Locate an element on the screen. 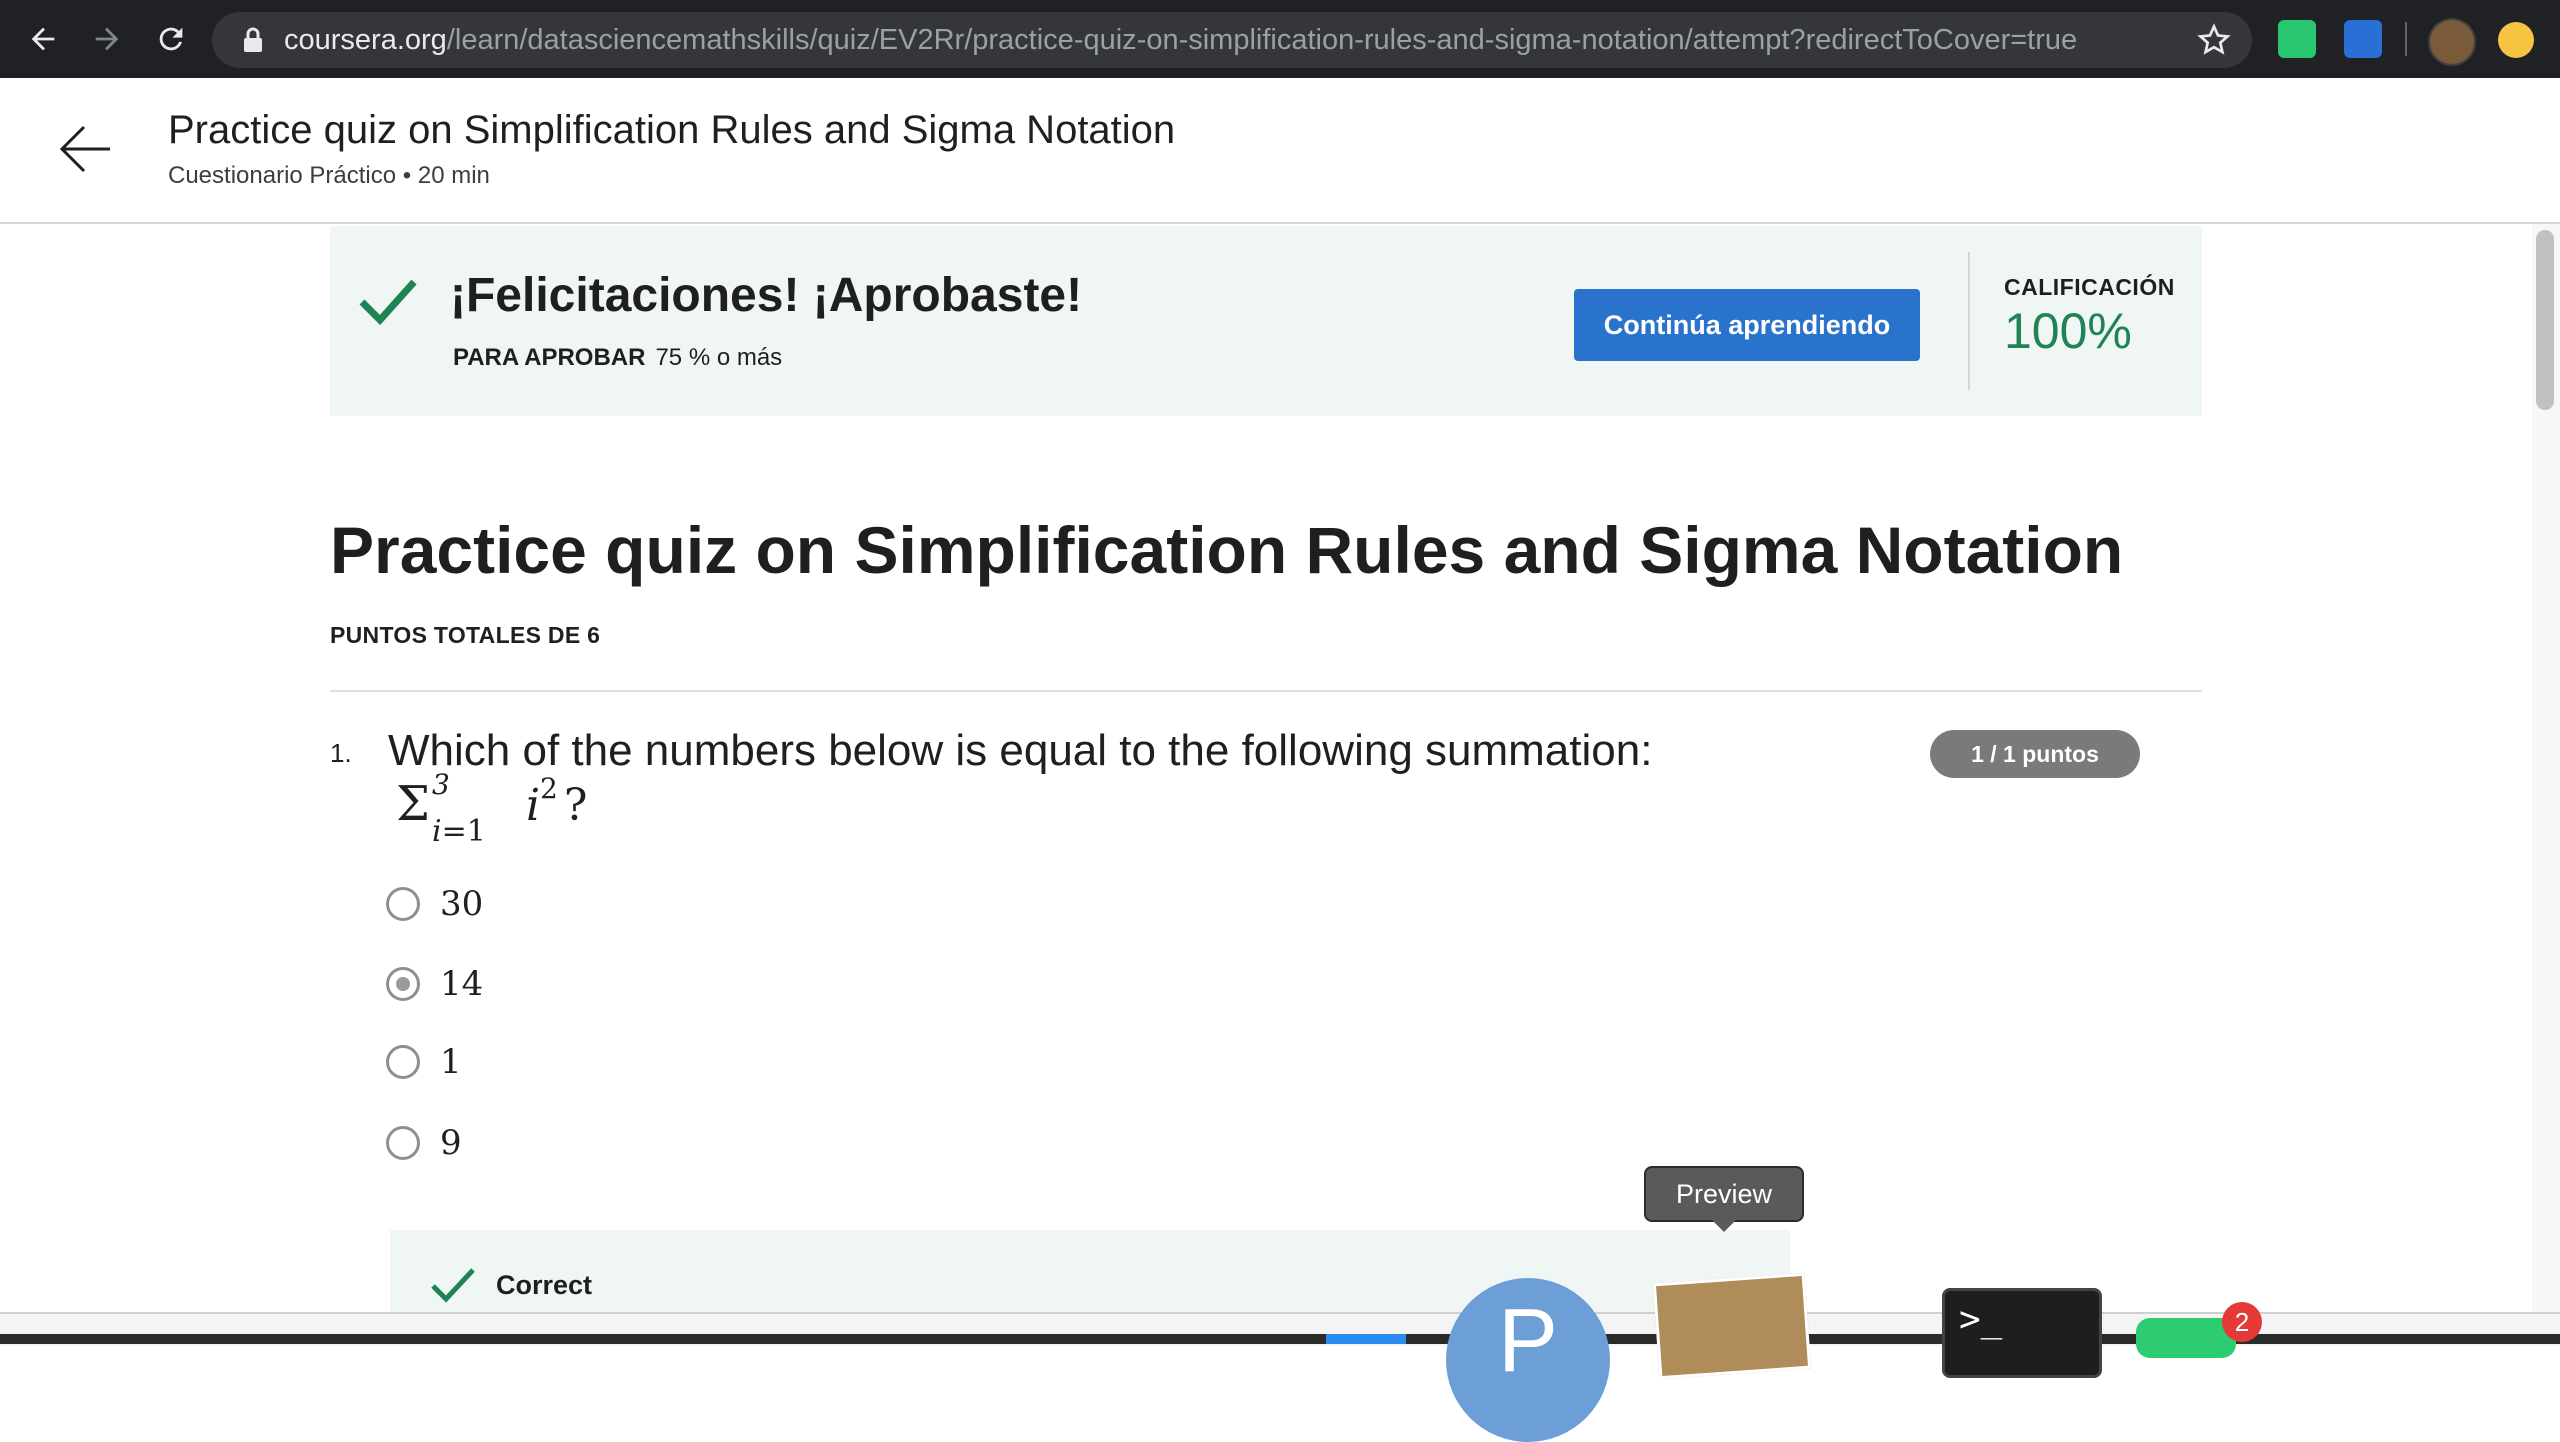 The height and width of the screenshot is (1442, 2560). forward-icon is located at coordinates (107, 39).